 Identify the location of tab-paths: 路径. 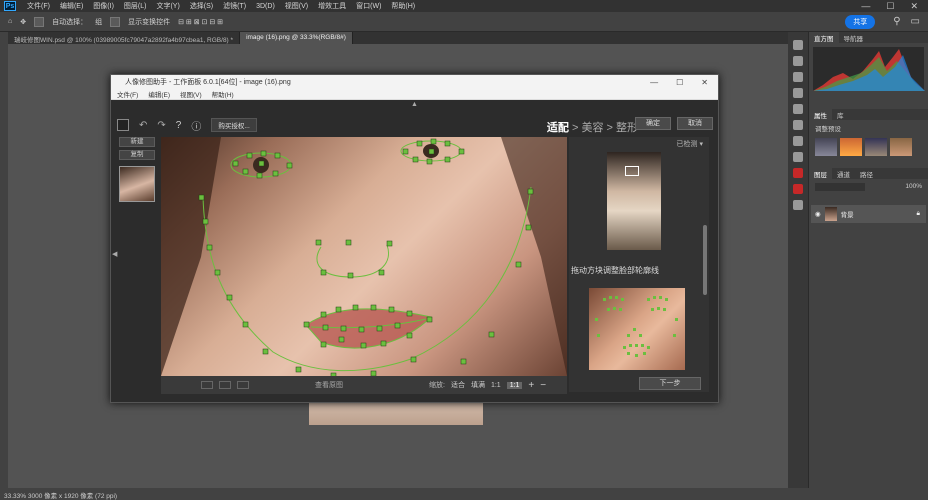
(866, 173).